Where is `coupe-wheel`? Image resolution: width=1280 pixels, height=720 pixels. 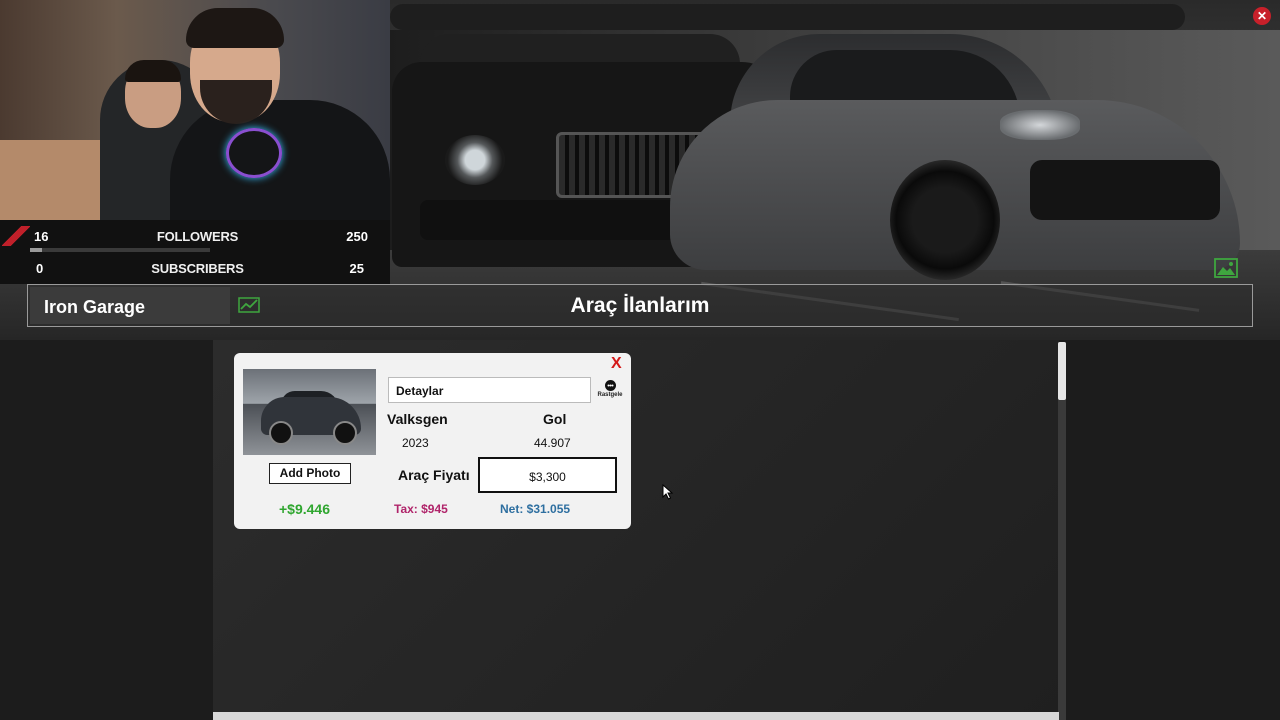
coupe-wheel is located at coordinates (945, 220).